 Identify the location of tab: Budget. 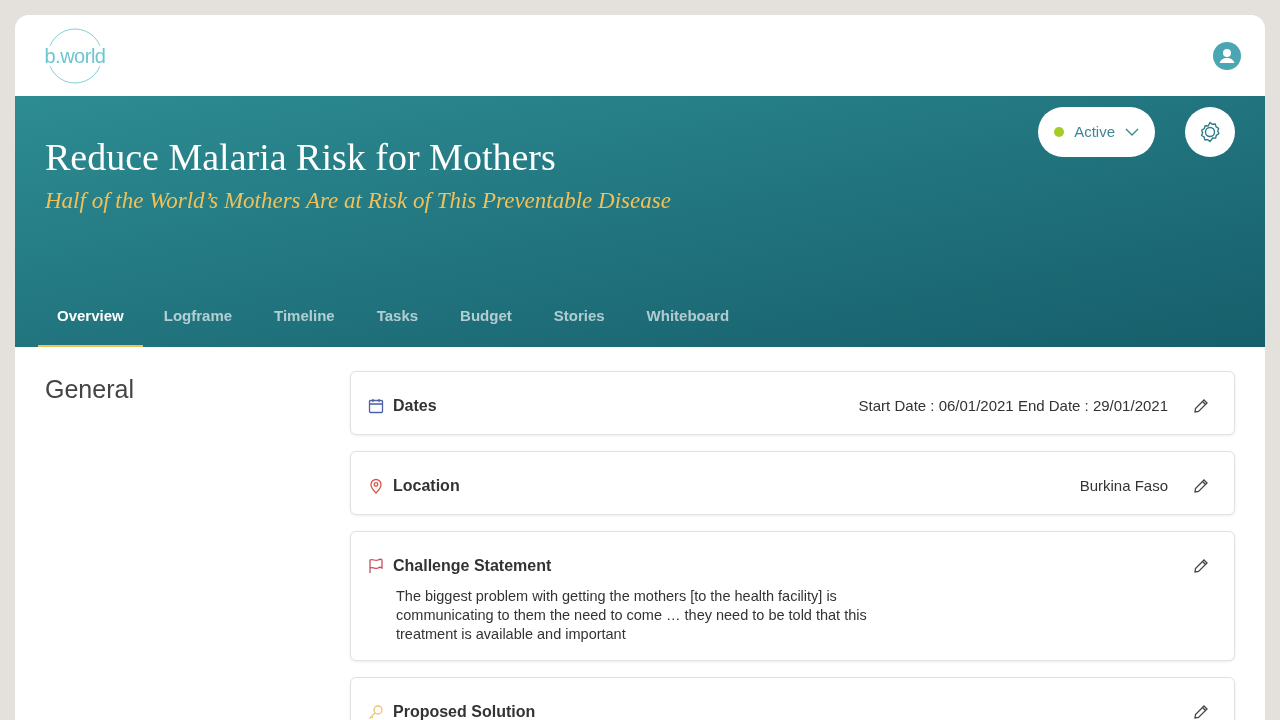
(486, 318).